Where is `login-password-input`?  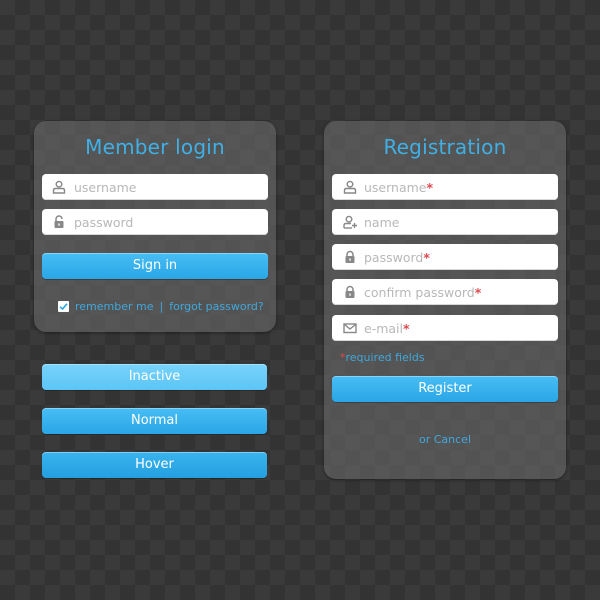
login-password-input is located at coordinates (171, 222).